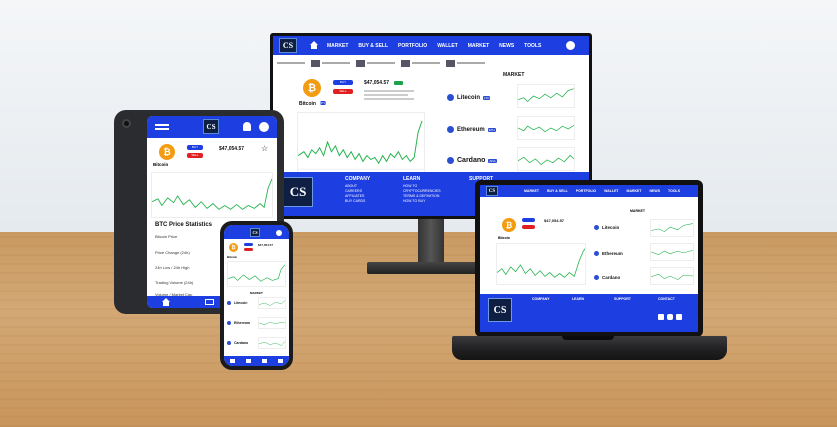 The height and width of the screenshot is (427, 837). Describe the element at coordinates (622, 300) in the screenshot. I see `footer-support: SUPPORT` at that location.